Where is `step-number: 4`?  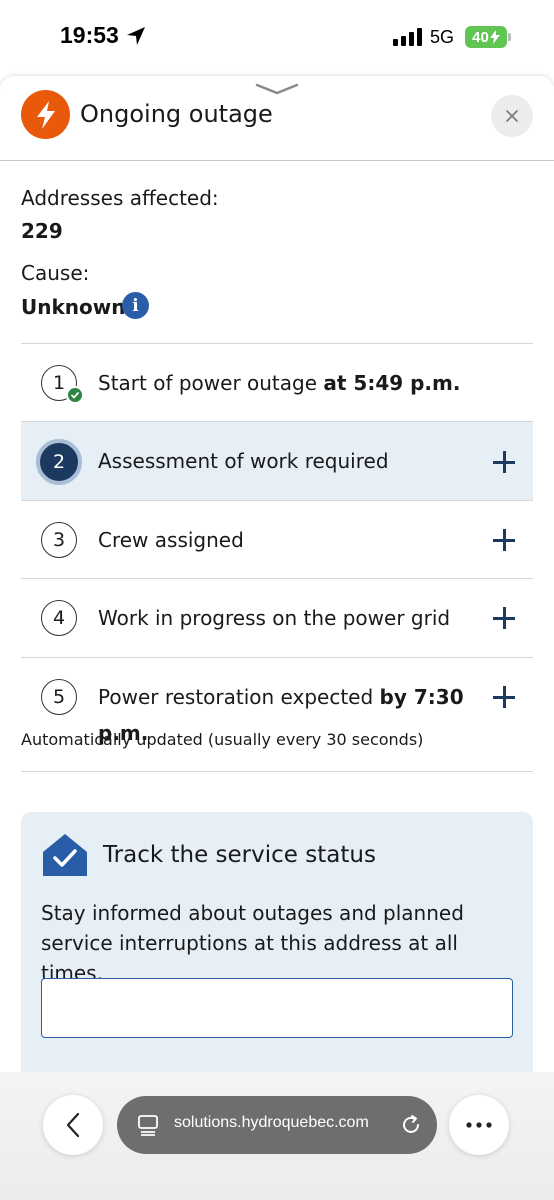
step-number: 4 is located at coordinates (59, 618).